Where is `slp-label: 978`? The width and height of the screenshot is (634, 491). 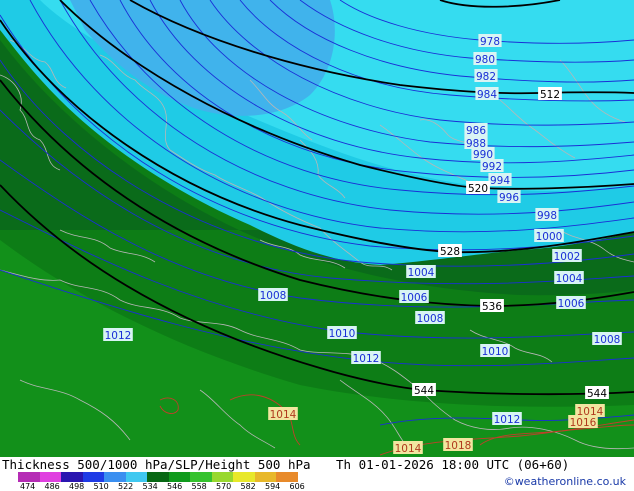 slp-label: 978 is located at coordinates (490, 42).